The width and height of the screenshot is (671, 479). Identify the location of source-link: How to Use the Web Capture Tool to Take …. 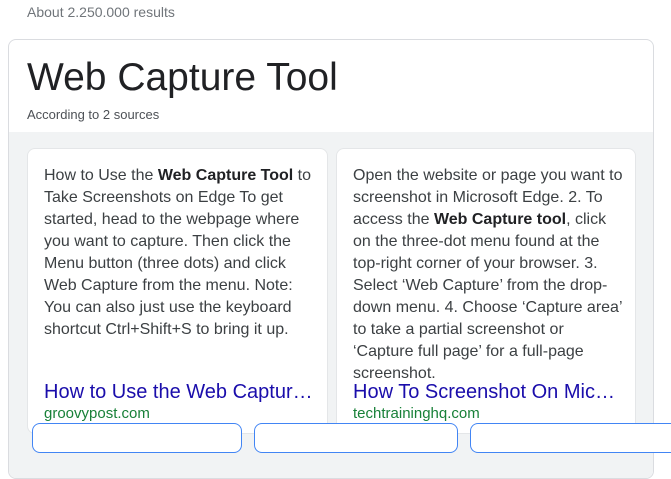
(178, 392).